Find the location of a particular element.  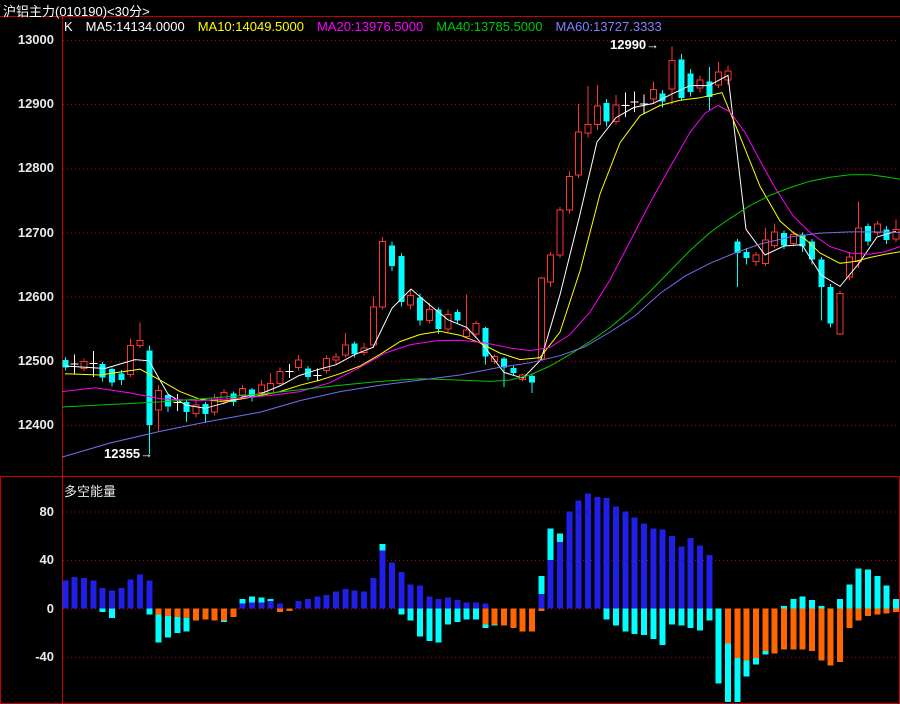

indicator-tick-label: 80 is located at coordinates (46, 511).